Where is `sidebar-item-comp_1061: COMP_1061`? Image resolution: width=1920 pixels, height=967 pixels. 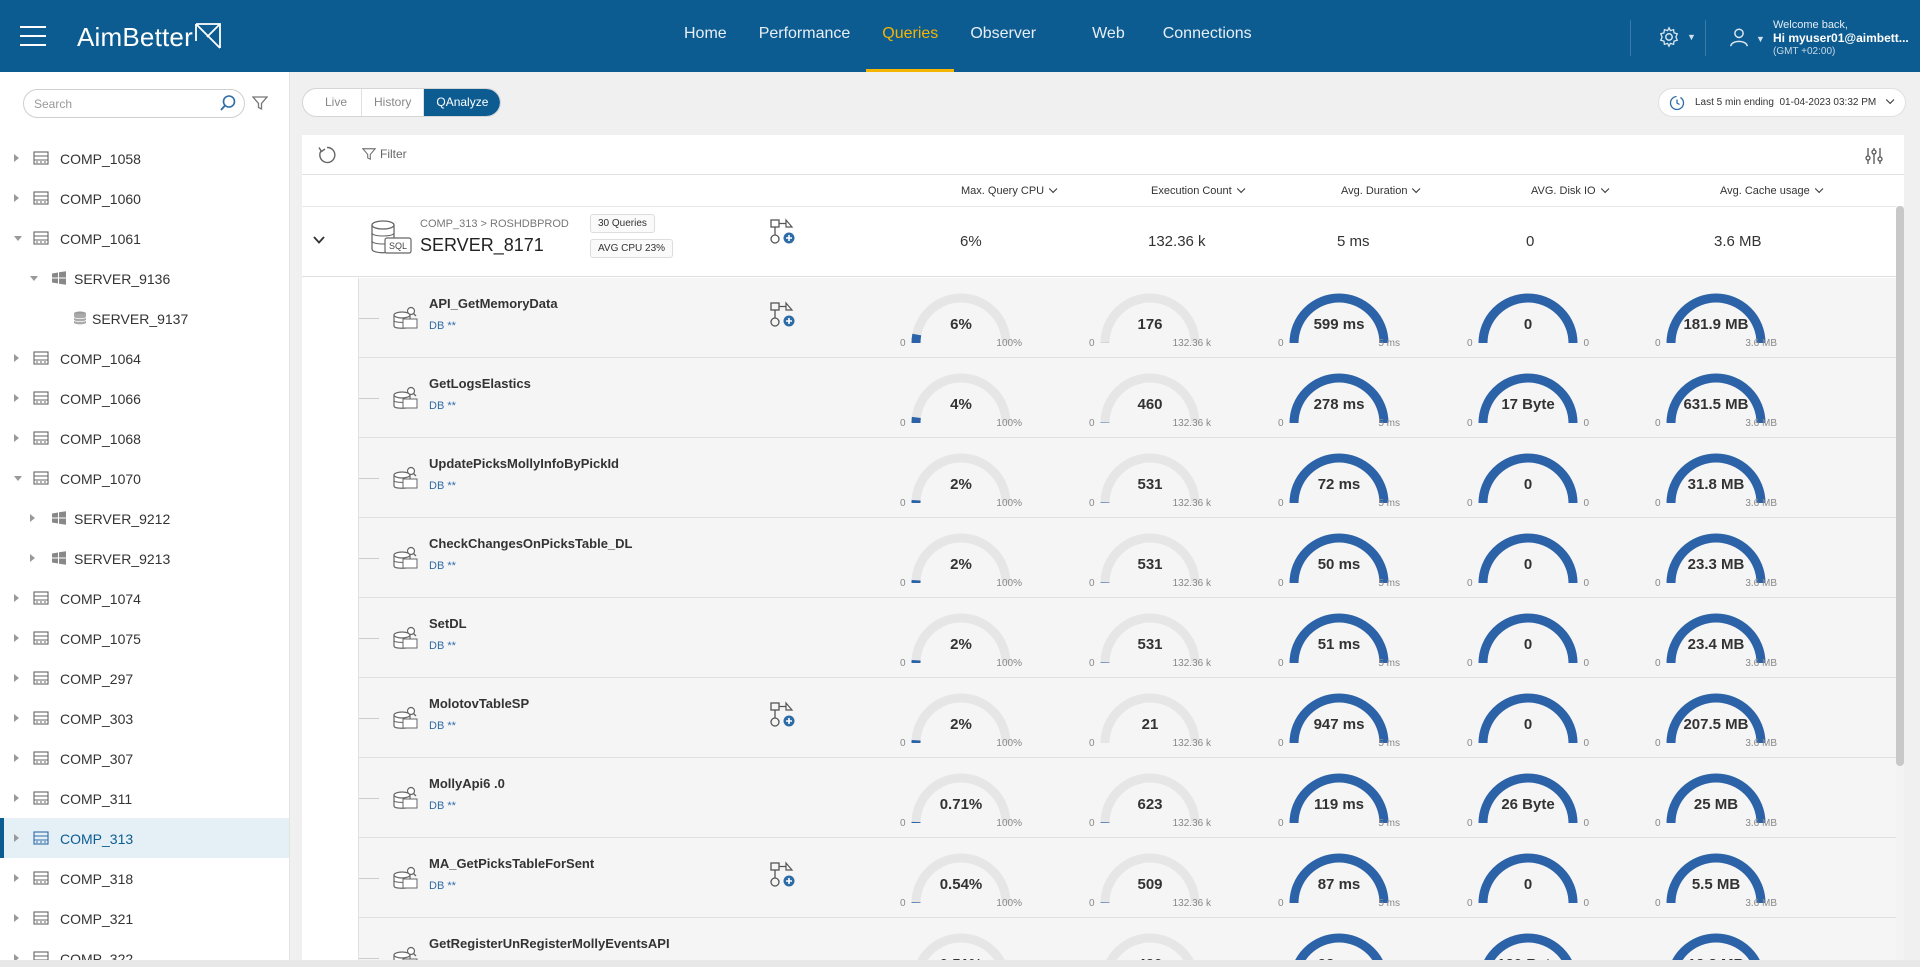 sidebar-item-comp_1061: COMP_1061 is located at coordinates (144, 238).